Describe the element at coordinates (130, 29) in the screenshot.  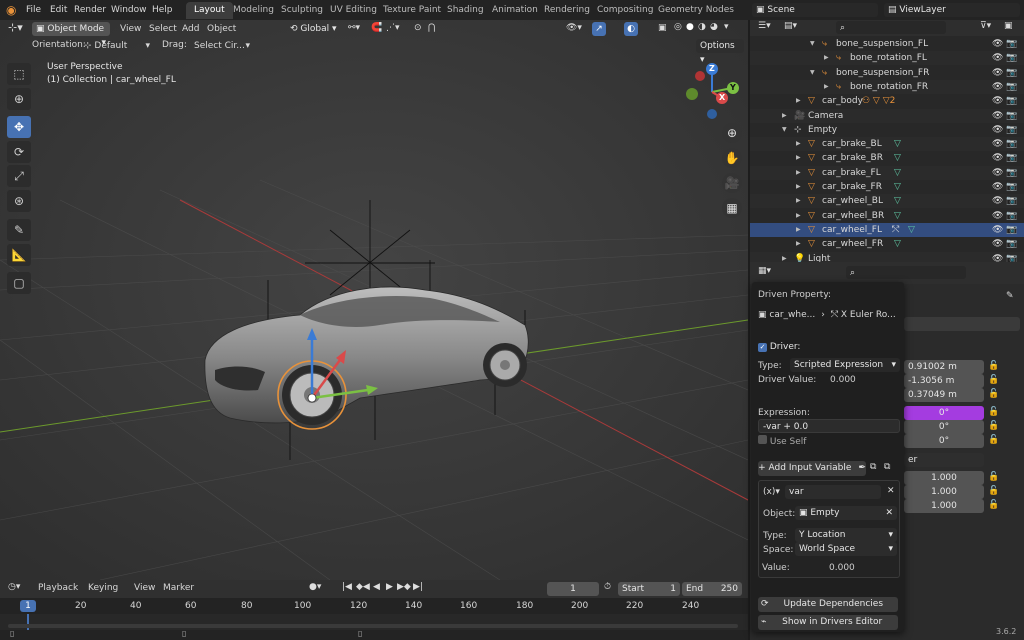
I see `menu-view: View` at that location.